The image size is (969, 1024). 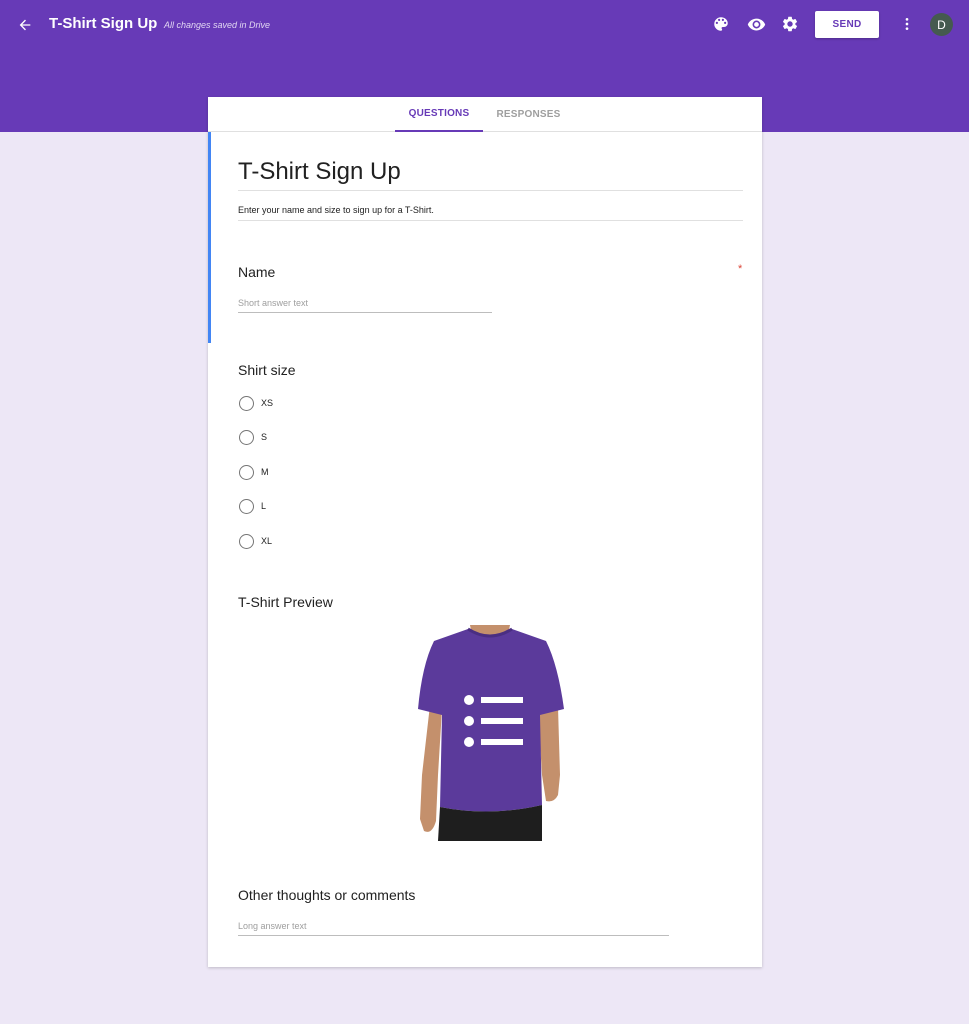 I want to click on settings-gear-icon, so click(x=790, y=24).